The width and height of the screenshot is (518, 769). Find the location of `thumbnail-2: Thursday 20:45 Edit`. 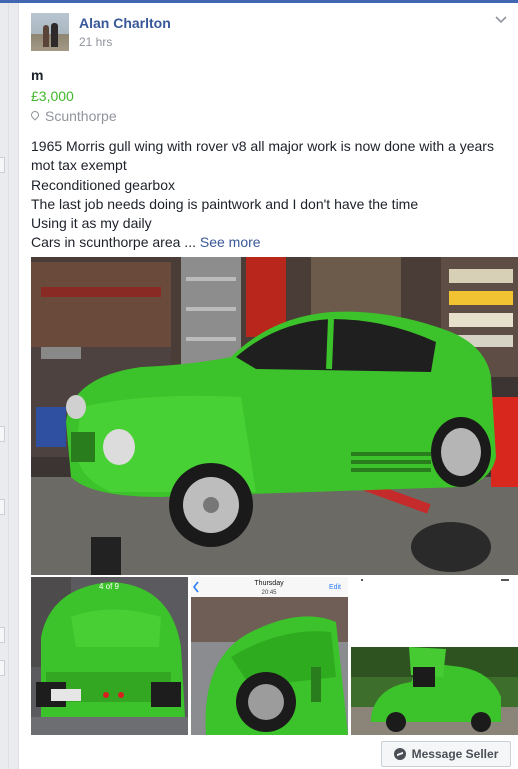

thumbnail-2: Thursday 20:45 Edit is located at coordinates (269, 656).